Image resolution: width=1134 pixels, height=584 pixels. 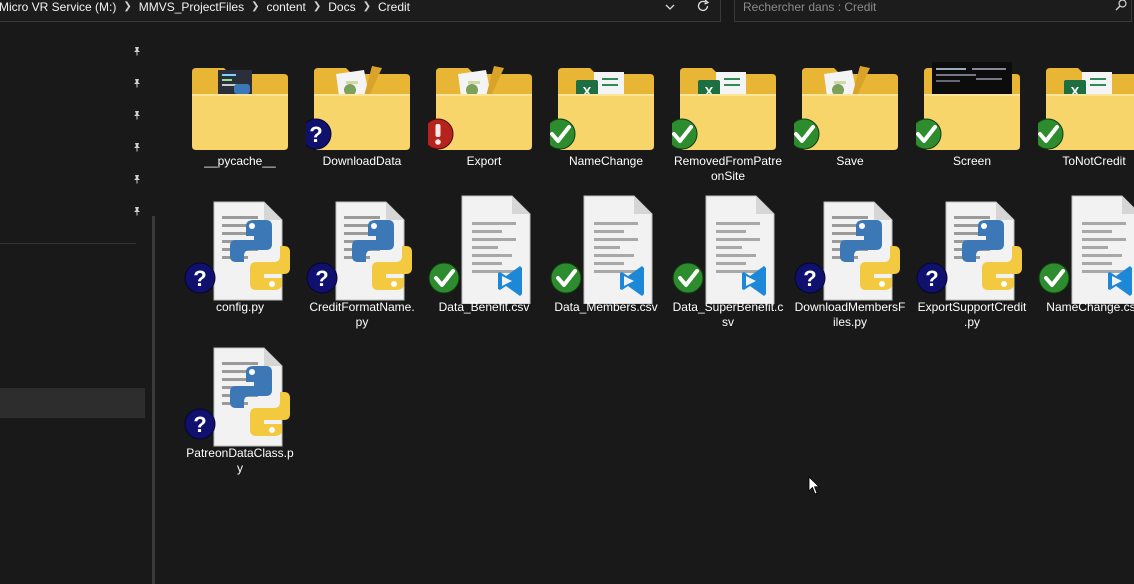 I want to click on search-input: Rechercher dans : Credit, so click(x=933, y=11).